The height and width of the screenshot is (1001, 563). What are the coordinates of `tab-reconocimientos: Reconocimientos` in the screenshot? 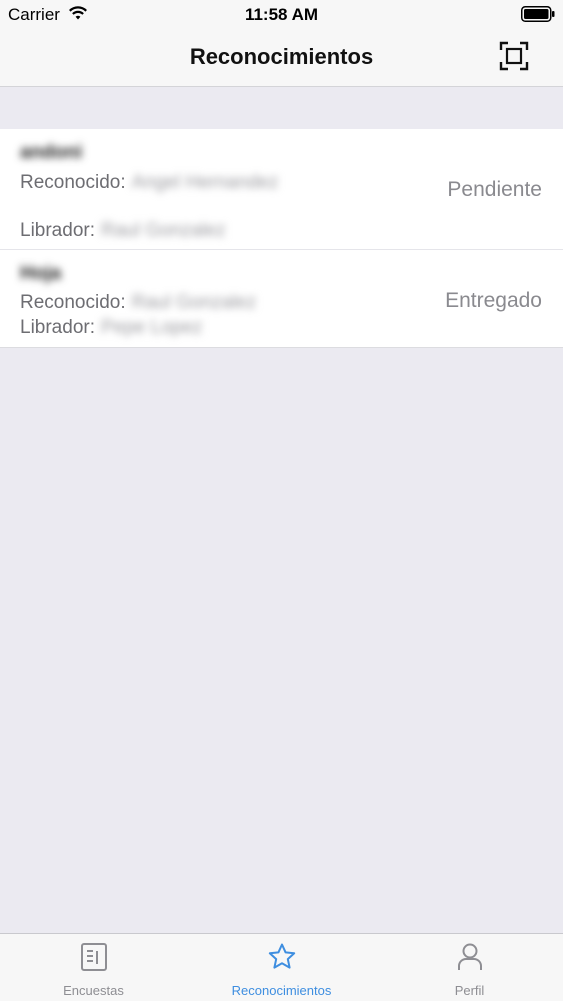 It's located at (281, 967).